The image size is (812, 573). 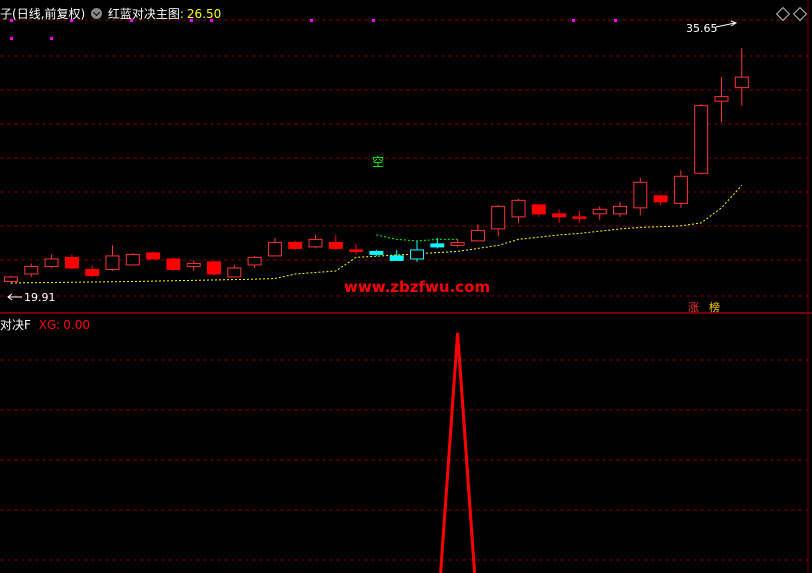 I want to click on sub-series-label: XG:, so click(x=49, y=325).